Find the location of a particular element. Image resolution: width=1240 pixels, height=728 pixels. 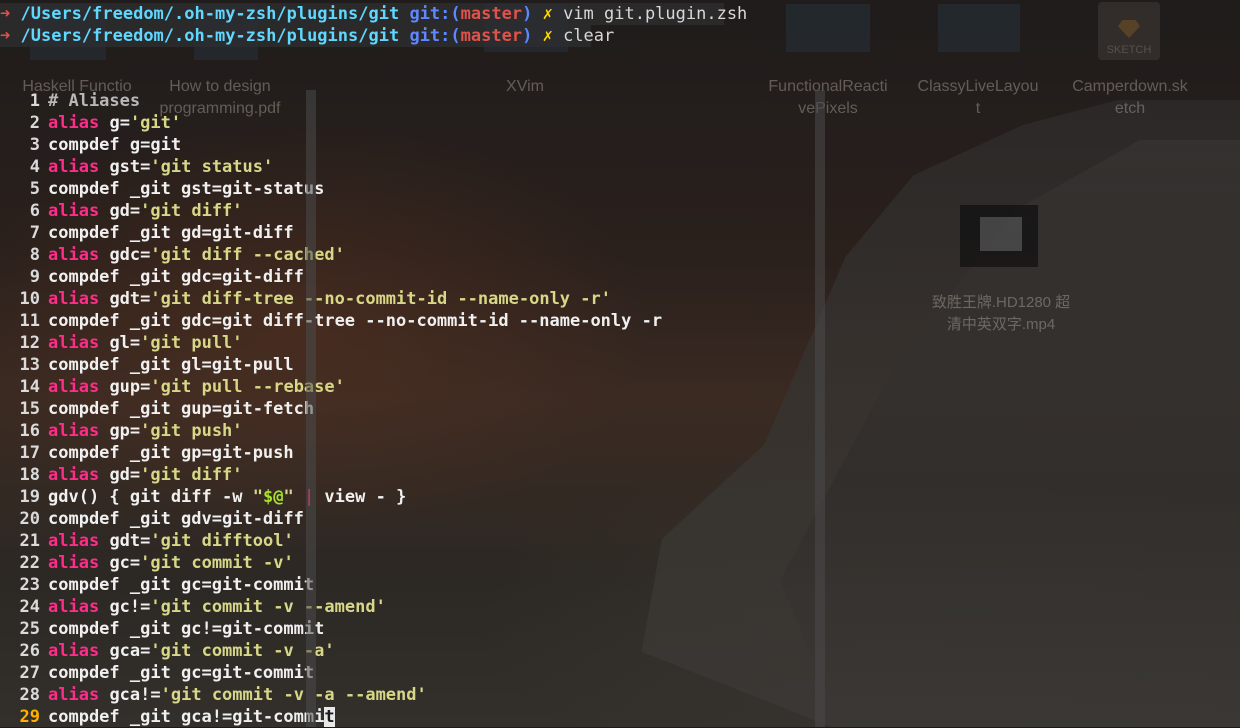

func-tail: view - } is located at coordinates (360, 497).